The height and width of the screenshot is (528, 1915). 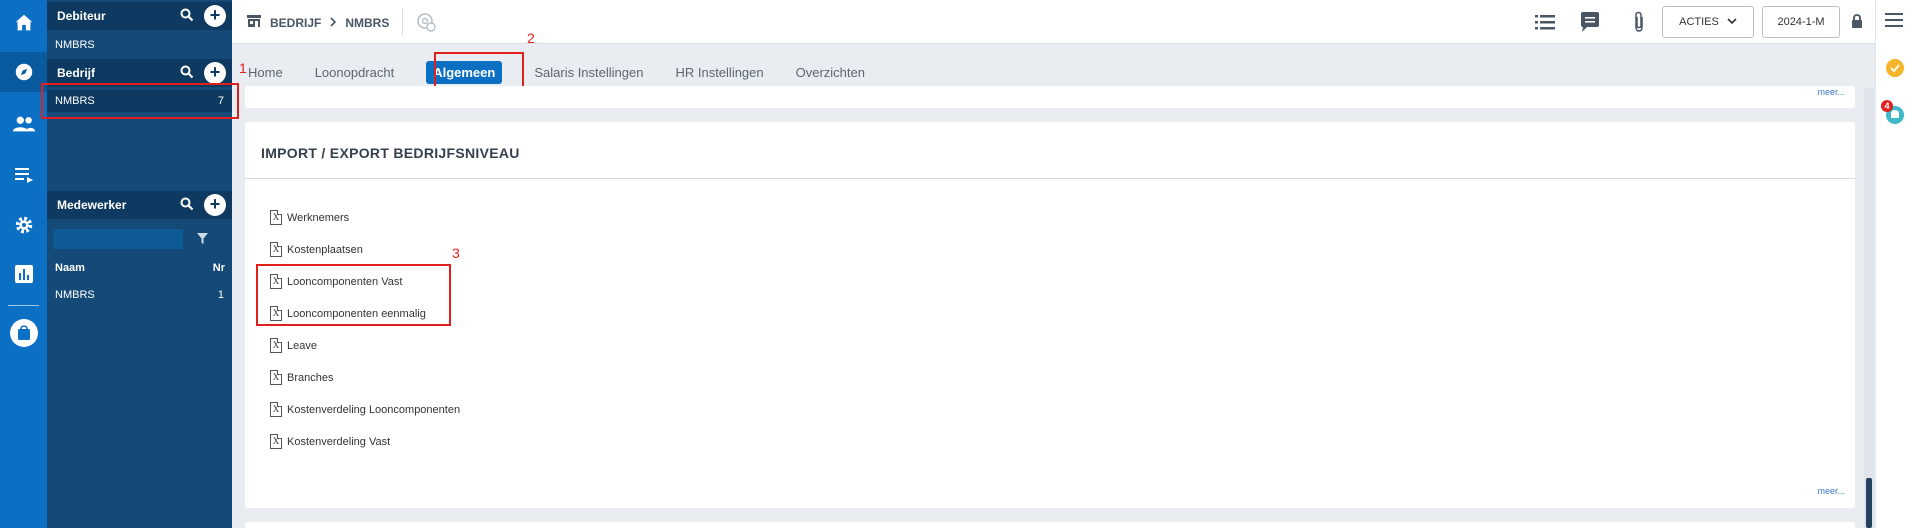 What do you see at coordinates (1590, 23) in the screenshot?
I see `comment-icon` at bounding box center [1590, 23].